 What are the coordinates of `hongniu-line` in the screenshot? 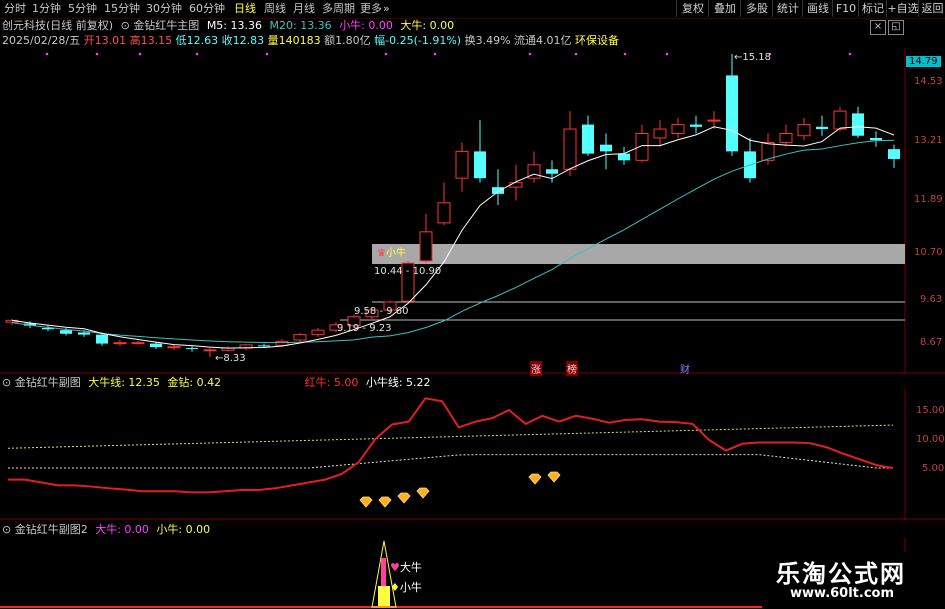 It's located at (451, 445).